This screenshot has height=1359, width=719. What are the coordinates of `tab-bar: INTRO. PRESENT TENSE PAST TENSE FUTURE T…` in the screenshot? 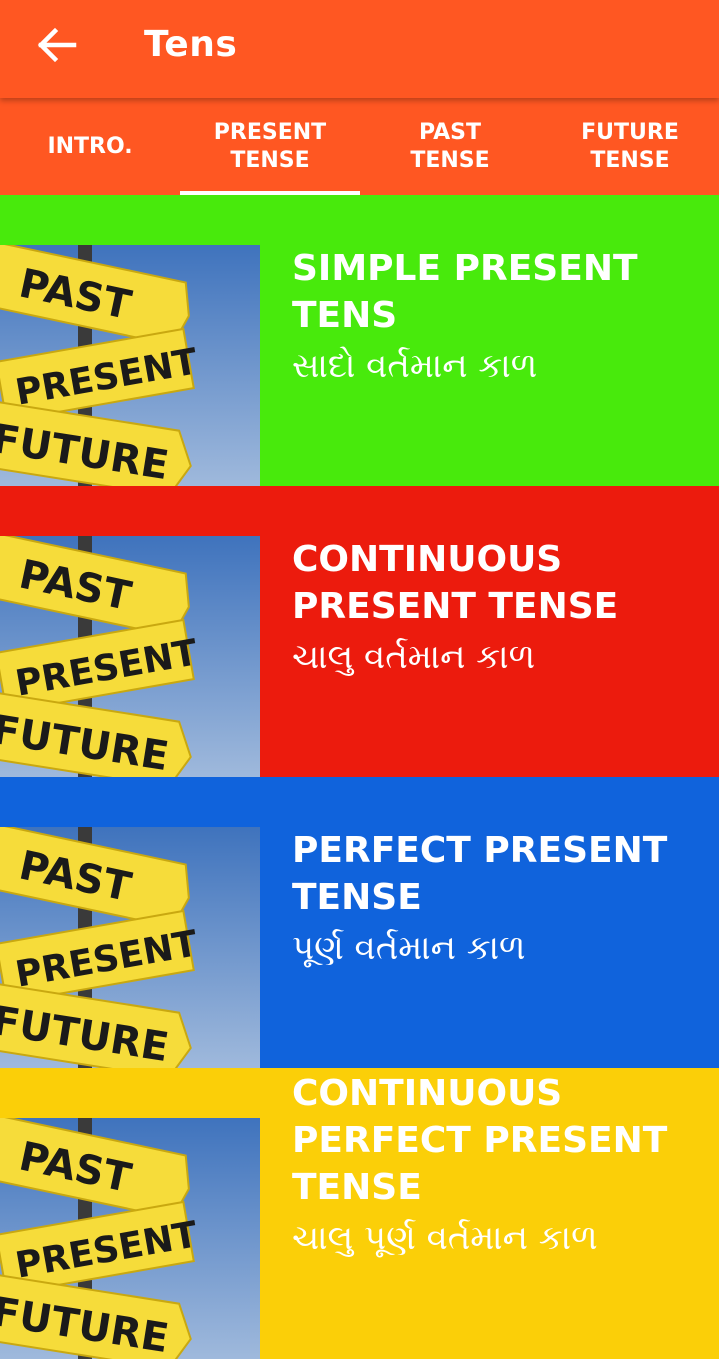 It's located at (359, 146).